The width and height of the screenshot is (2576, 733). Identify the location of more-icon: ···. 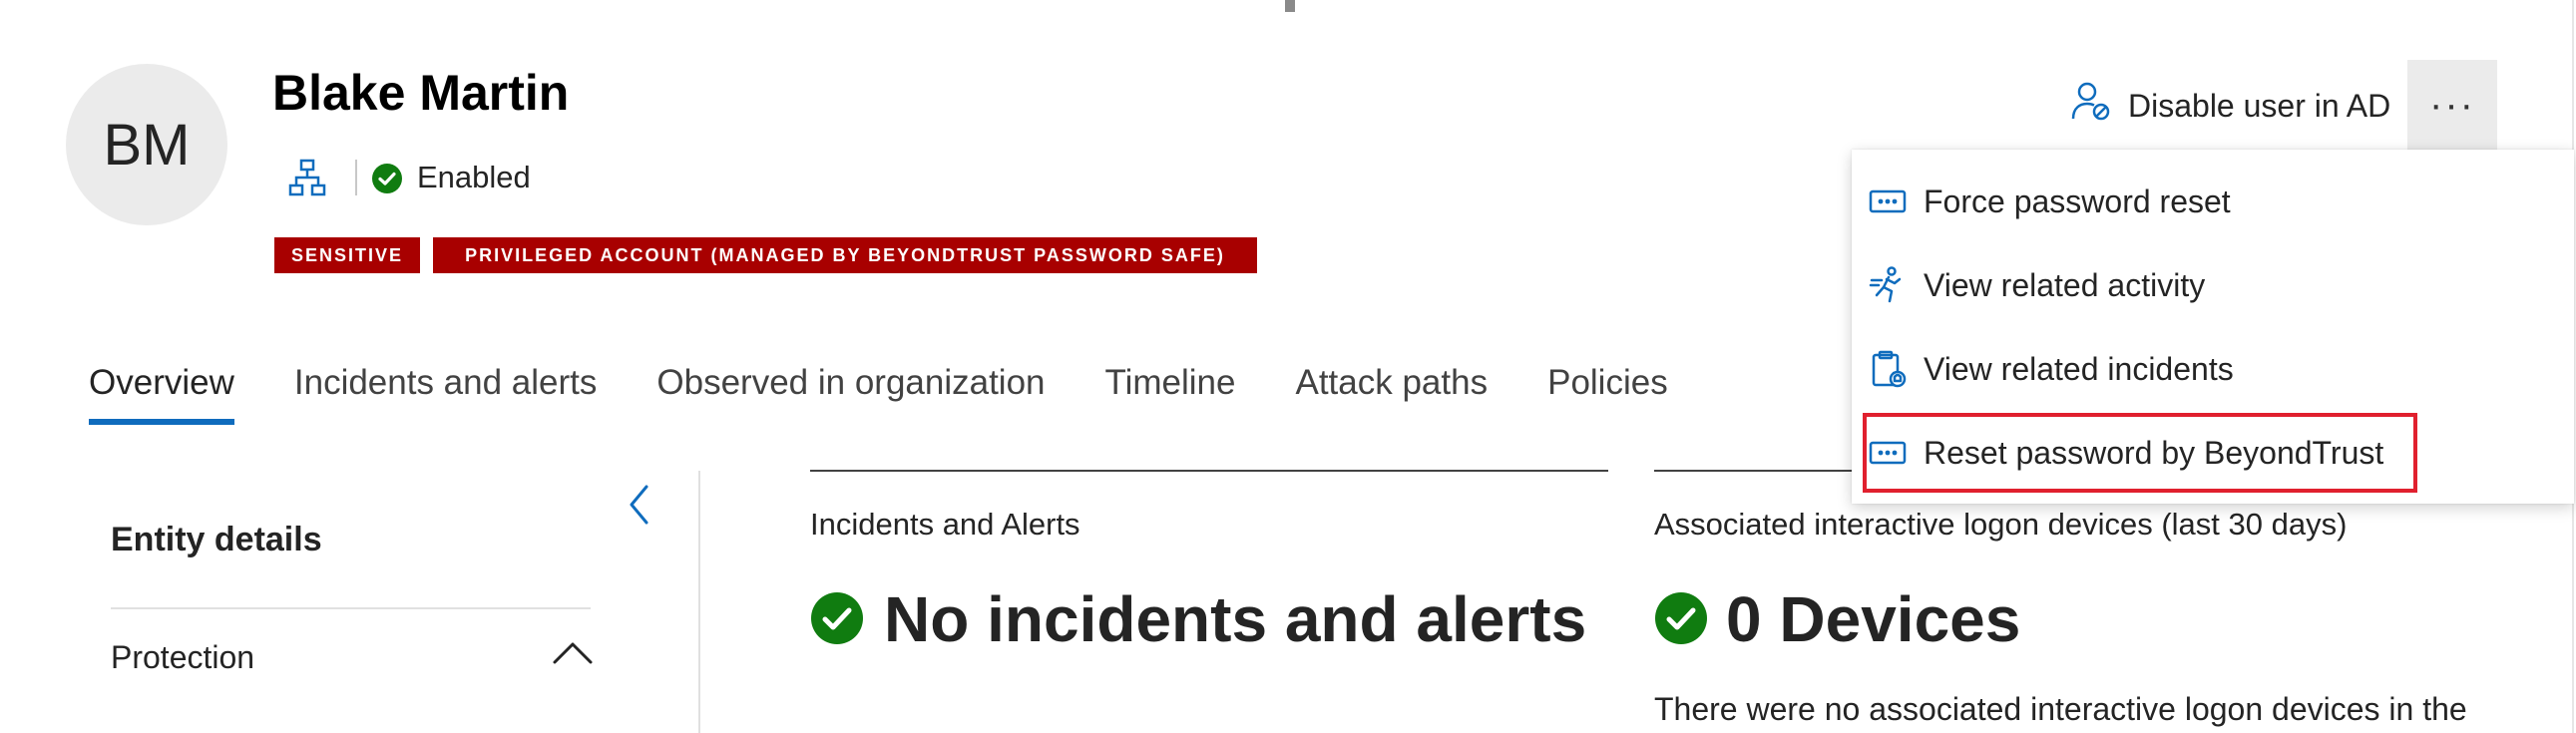
(2452, 104).